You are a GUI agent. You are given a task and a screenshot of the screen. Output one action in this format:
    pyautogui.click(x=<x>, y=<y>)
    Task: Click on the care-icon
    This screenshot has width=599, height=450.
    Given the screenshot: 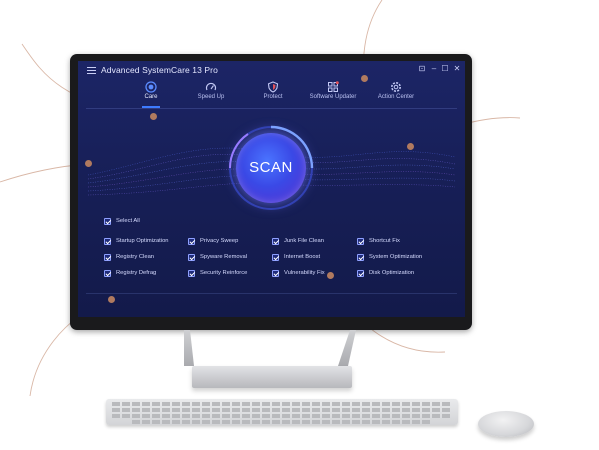 What is the action you would take?
    pyautogui.click(x=151, y=87)
    